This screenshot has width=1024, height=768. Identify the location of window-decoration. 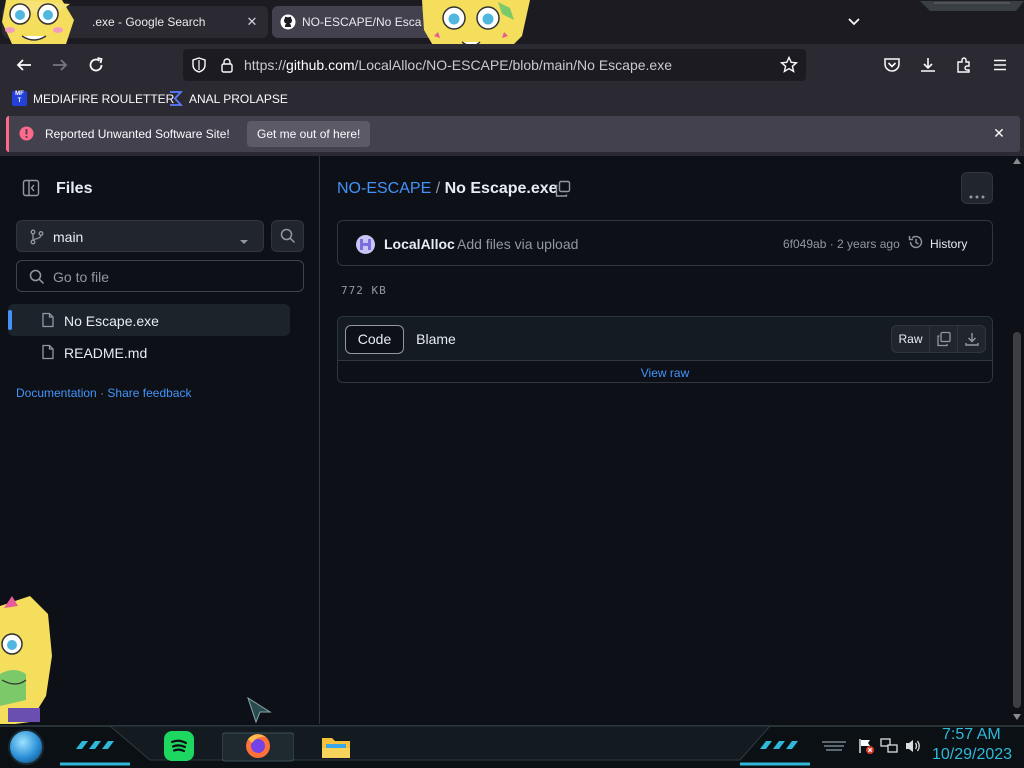
(972, 6).